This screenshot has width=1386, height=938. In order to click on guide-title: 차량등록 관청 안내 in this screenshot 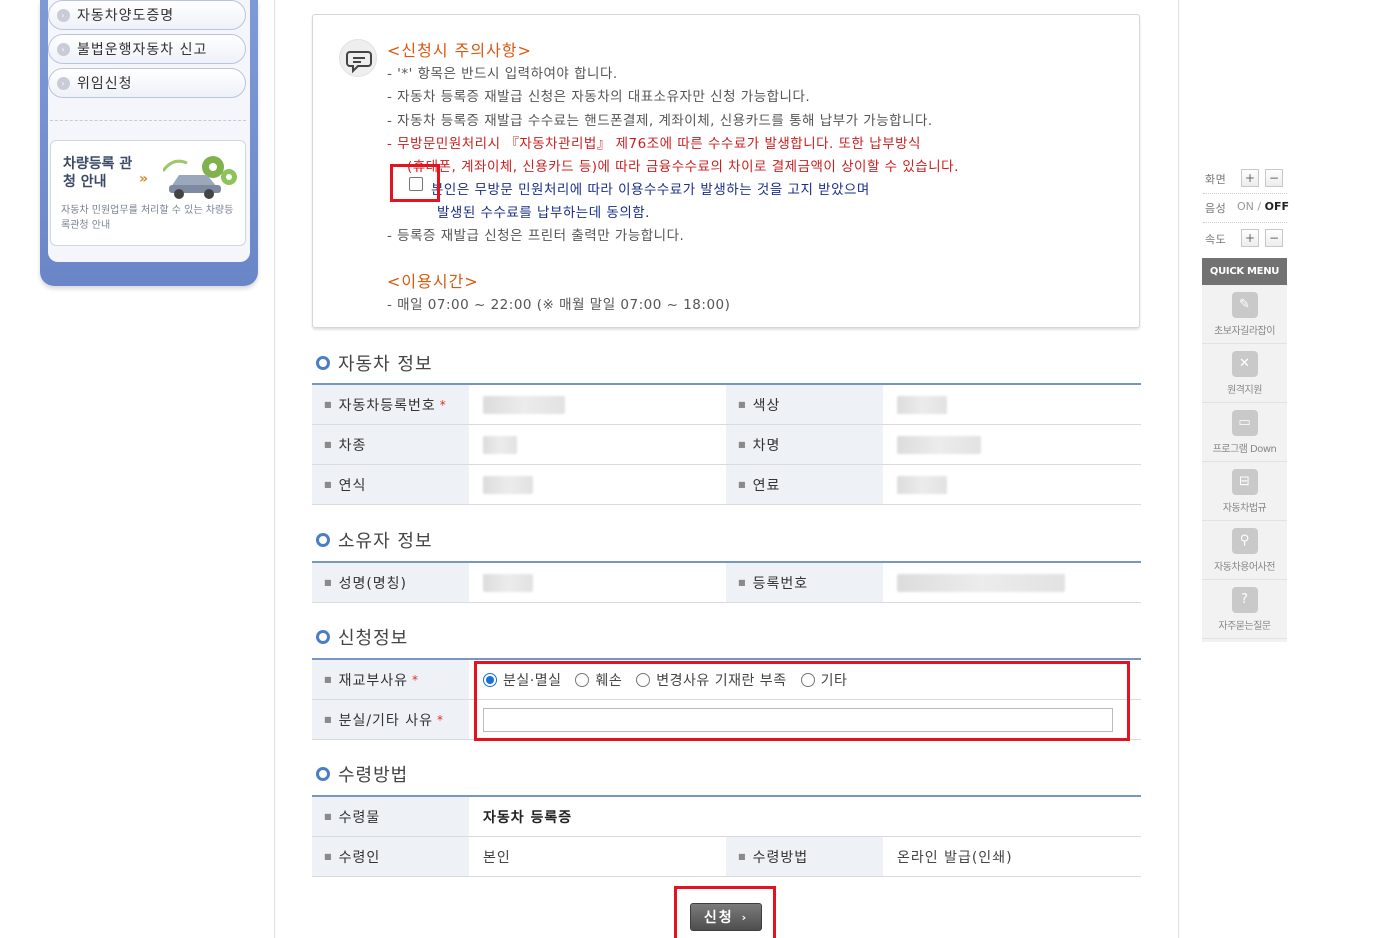, I will do `click(98, 173)`.